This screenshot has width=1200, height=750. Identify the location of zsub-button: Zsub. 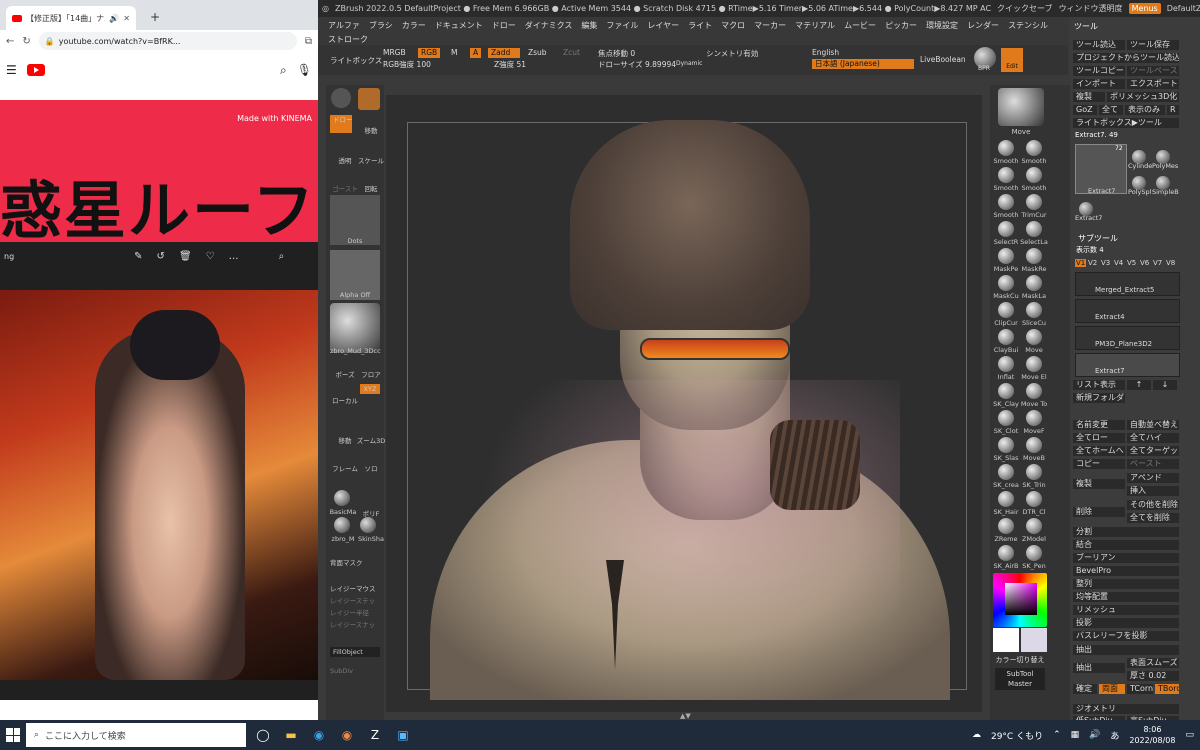
(537, 52).